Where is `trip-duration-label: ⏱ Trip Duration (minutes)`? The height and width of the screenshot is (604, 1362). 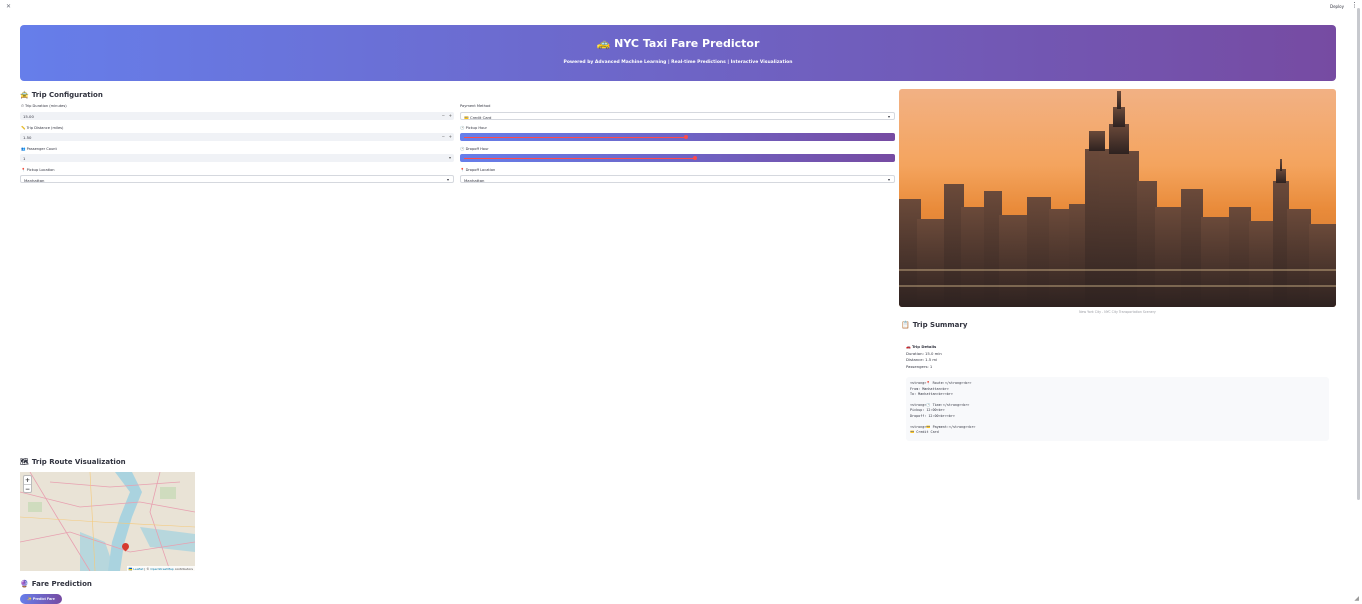
trip-duration-label: ⏱ Trip Duration (minutes) is located at coordinates (44, 106).